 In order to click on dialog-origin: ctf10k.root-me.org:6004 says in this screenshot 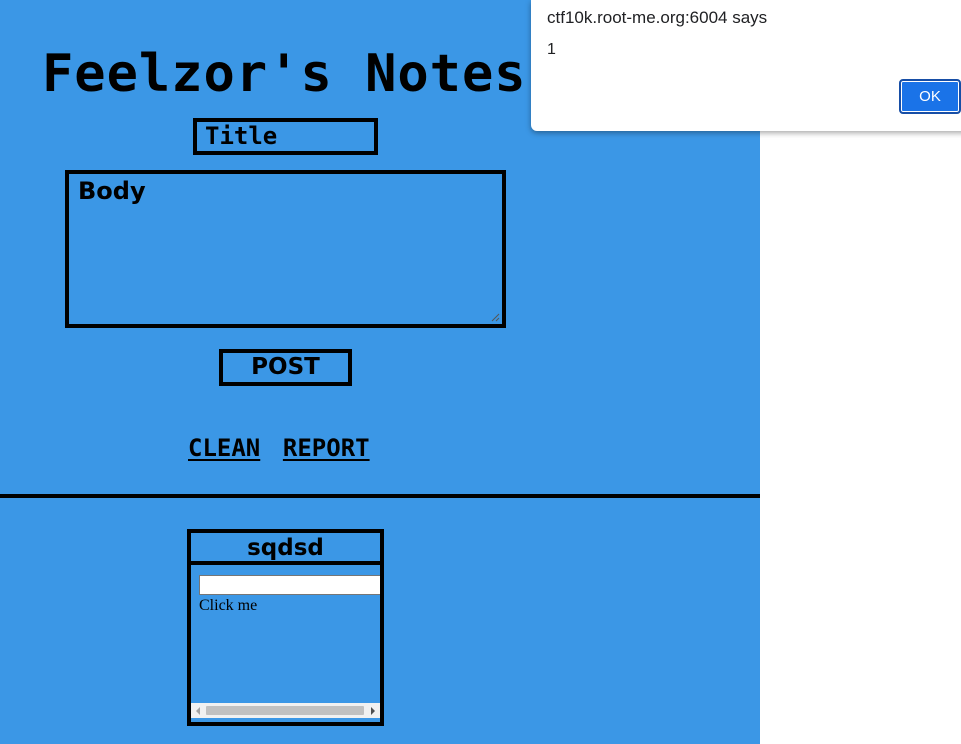, I will do `click(657, 17)`.